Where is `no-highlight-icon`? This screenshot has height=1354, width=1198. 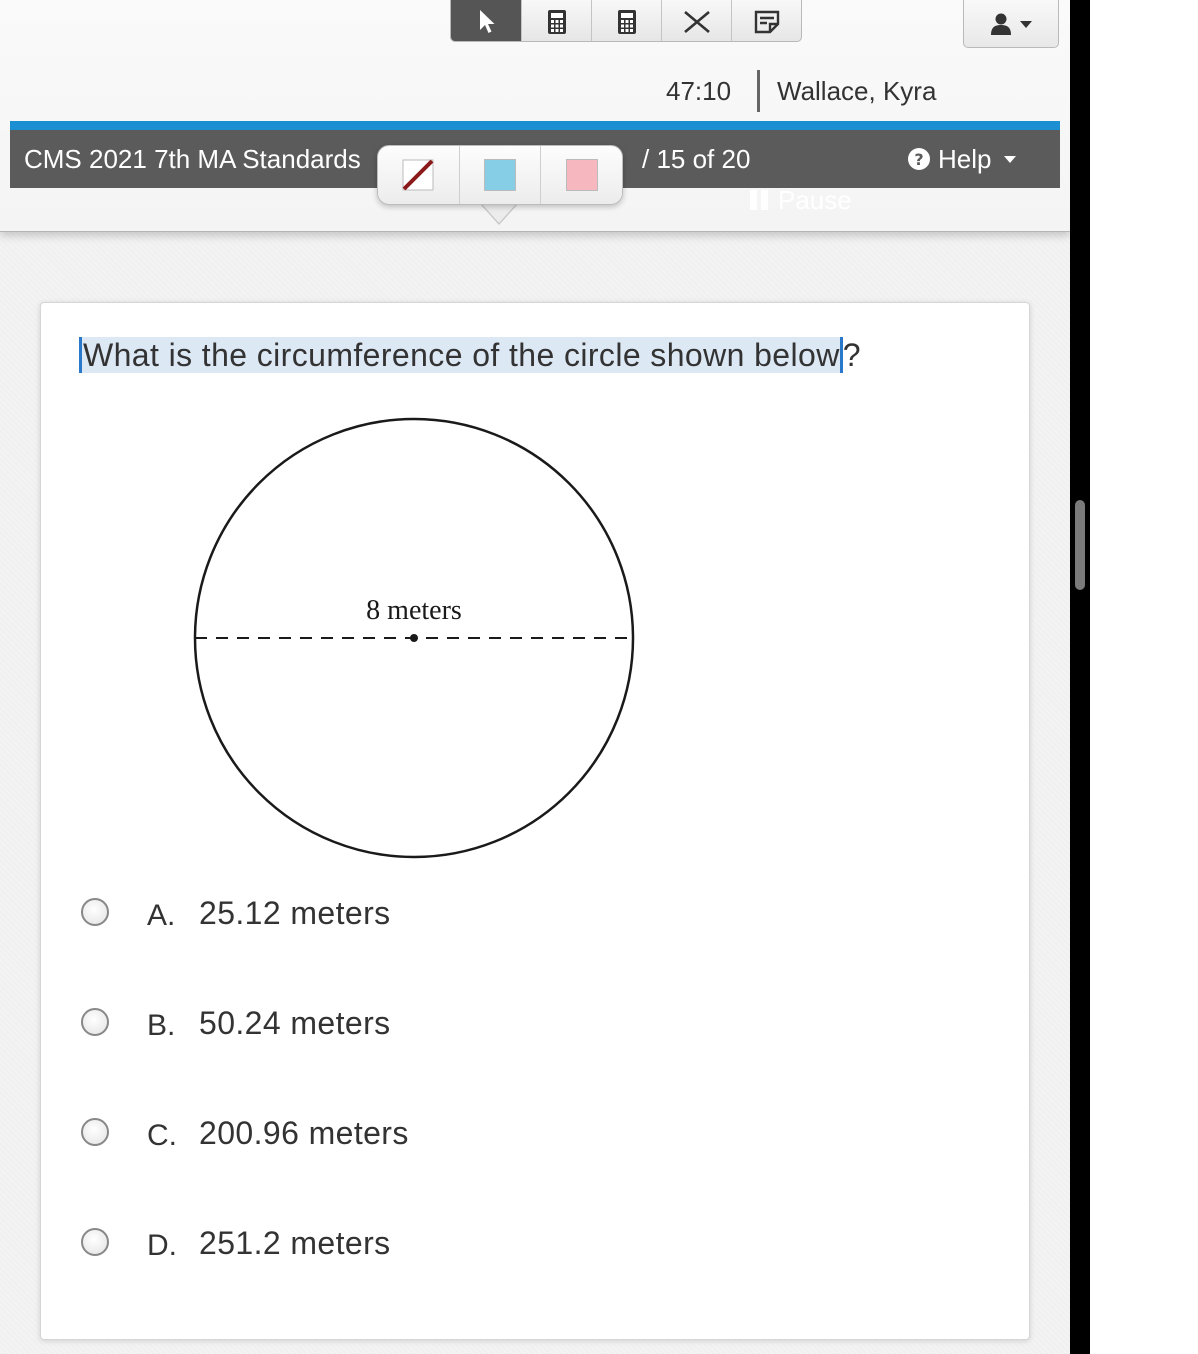
no-highlight-icon is located at coordinates (418, 175).